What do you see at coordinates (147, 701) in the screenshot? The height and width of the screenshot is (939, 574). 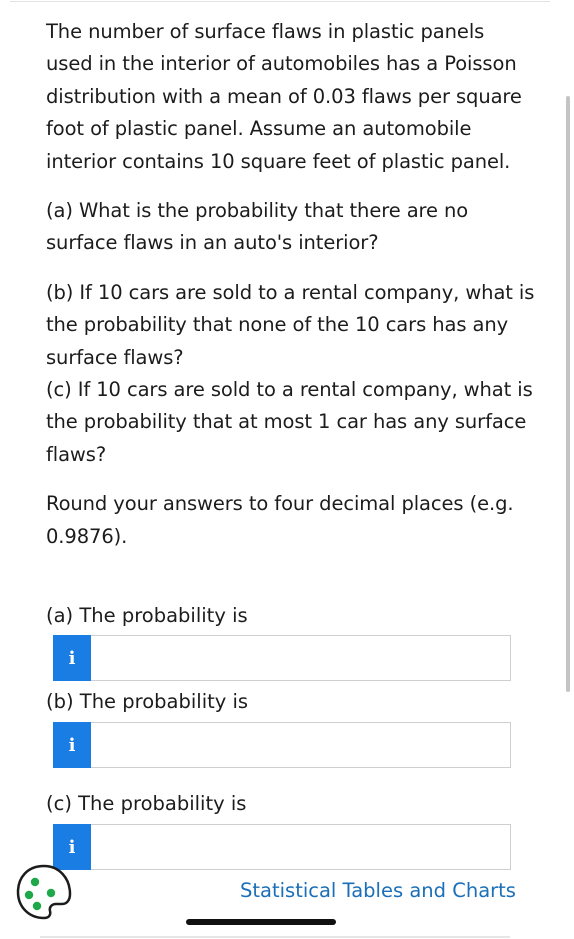 I see `answer-b-label: (b) The probability is` at bounding box center [147, 701].